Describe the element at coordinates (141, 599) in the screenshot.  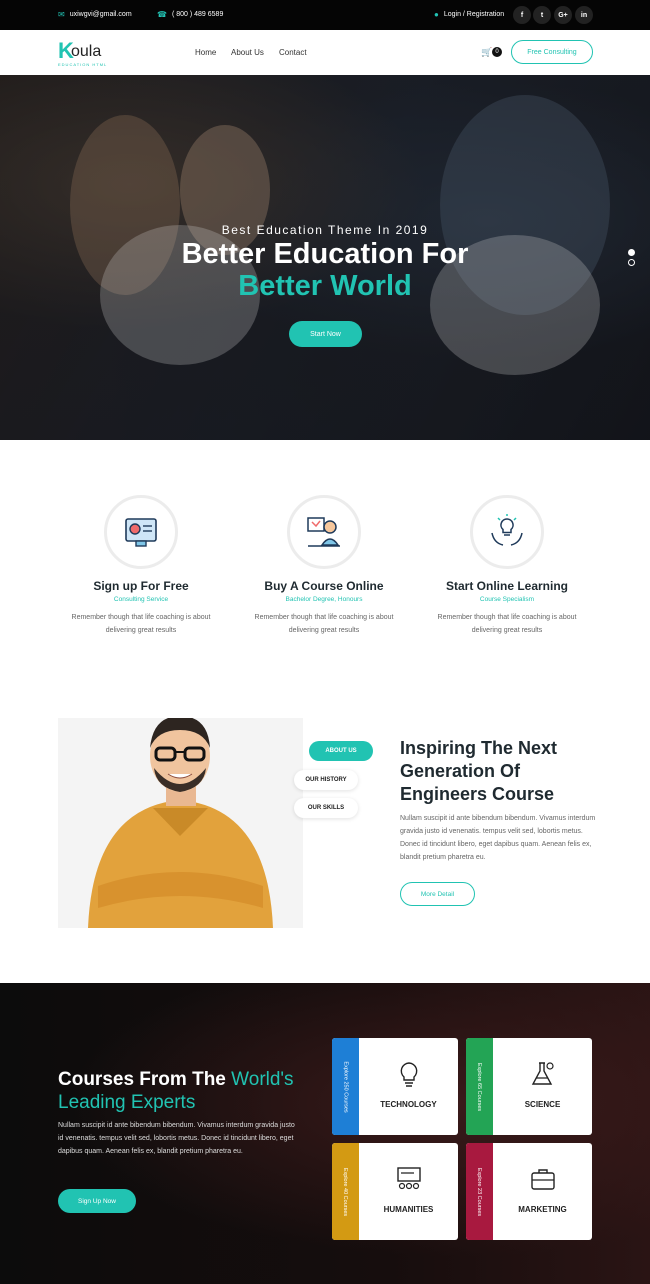
I see `feature-subtitle: Consulting Service` at that location.